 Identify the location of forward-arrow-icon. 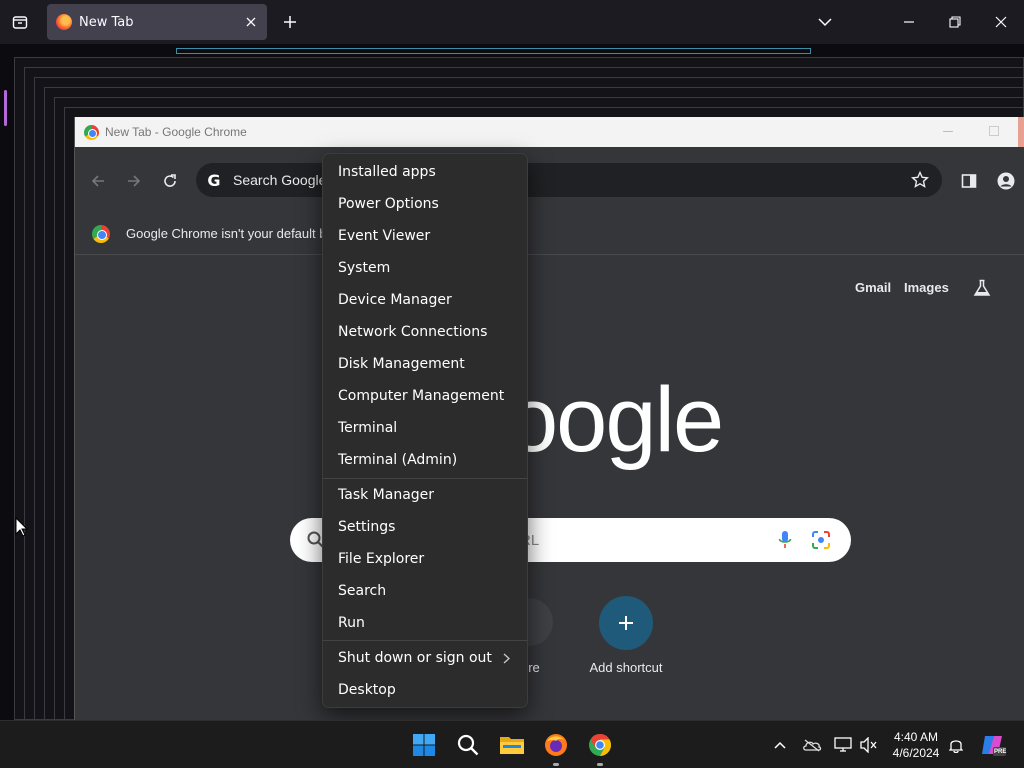
(134, 181).